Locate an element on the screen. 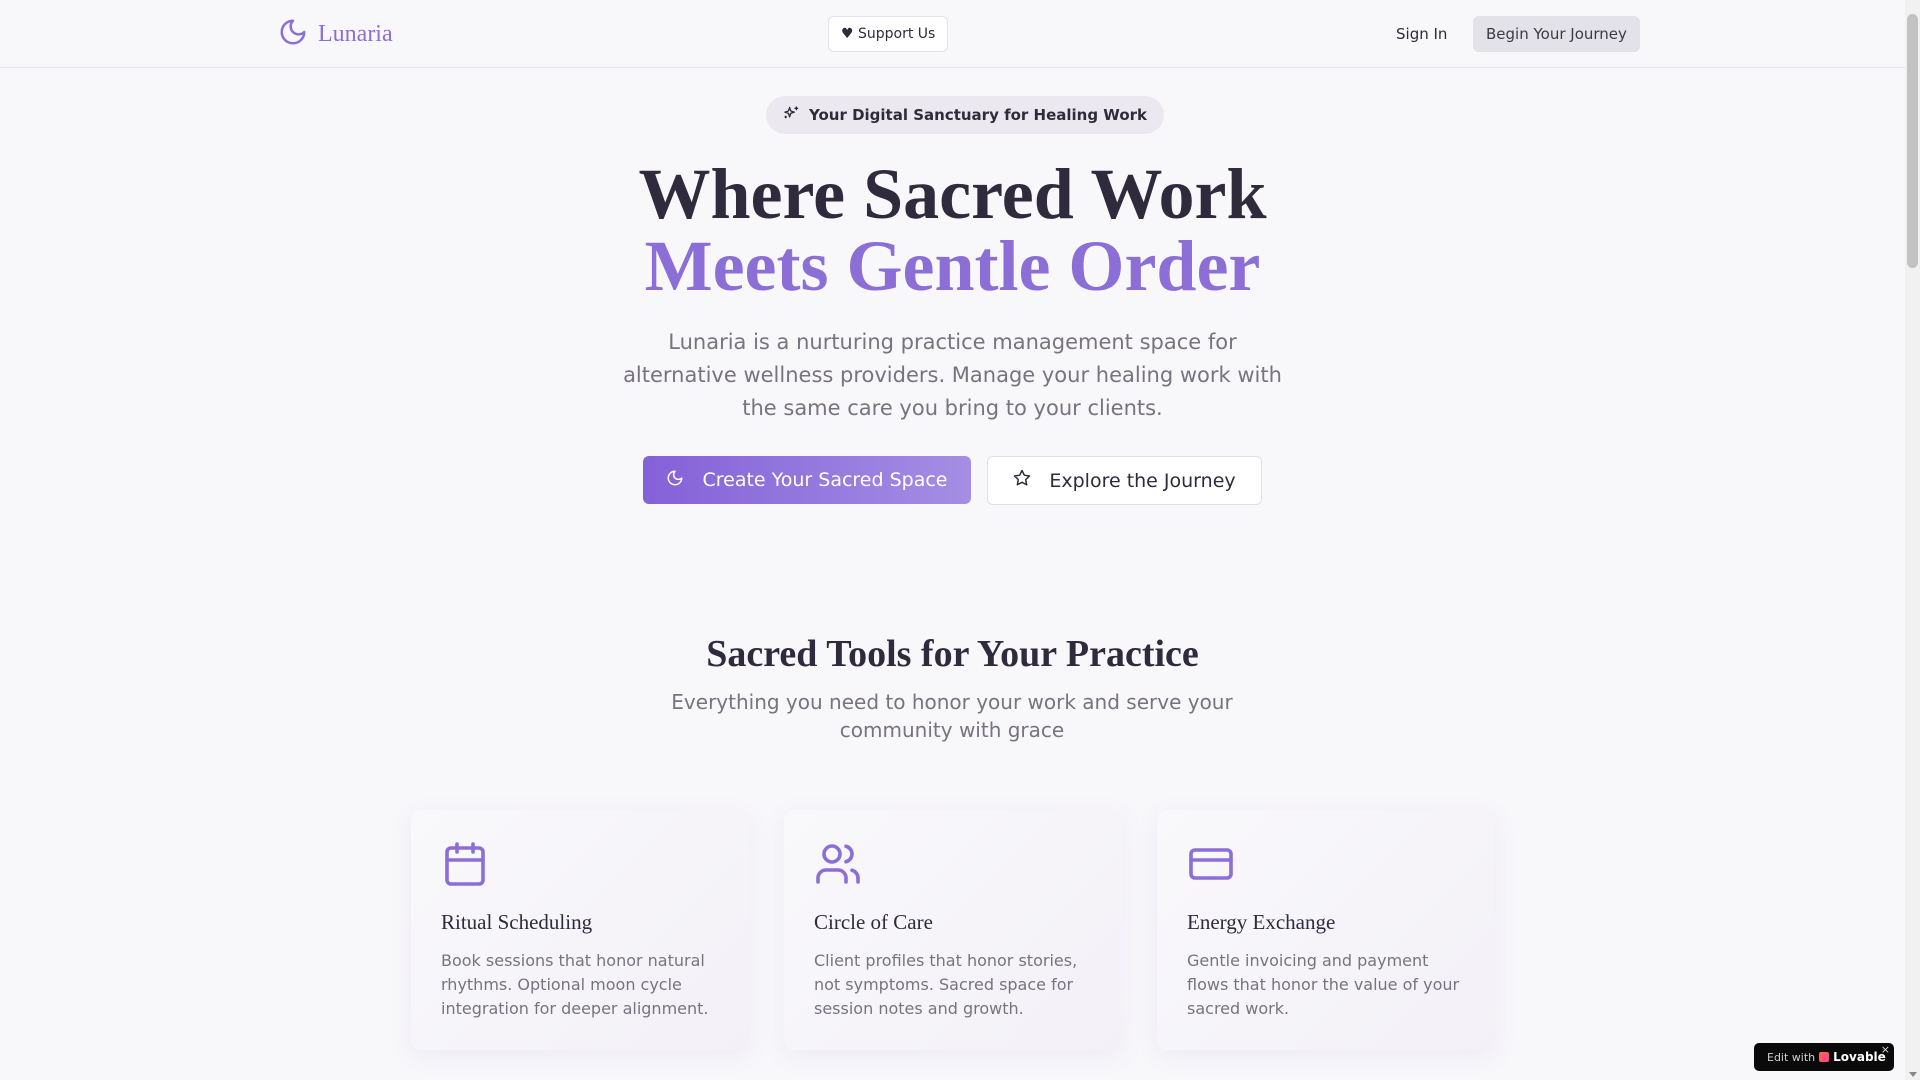 This screenshot has width=1920, height=1080. lovable-logo-icon is located at coordinates (1824, 1057).